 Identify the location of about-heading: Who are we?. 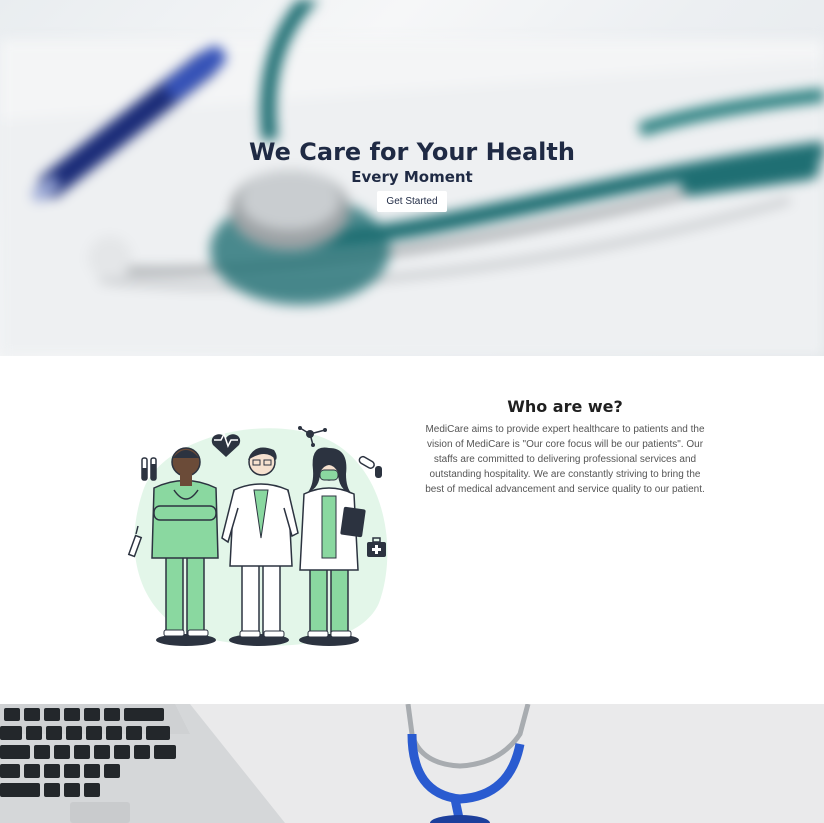
(565, 406).